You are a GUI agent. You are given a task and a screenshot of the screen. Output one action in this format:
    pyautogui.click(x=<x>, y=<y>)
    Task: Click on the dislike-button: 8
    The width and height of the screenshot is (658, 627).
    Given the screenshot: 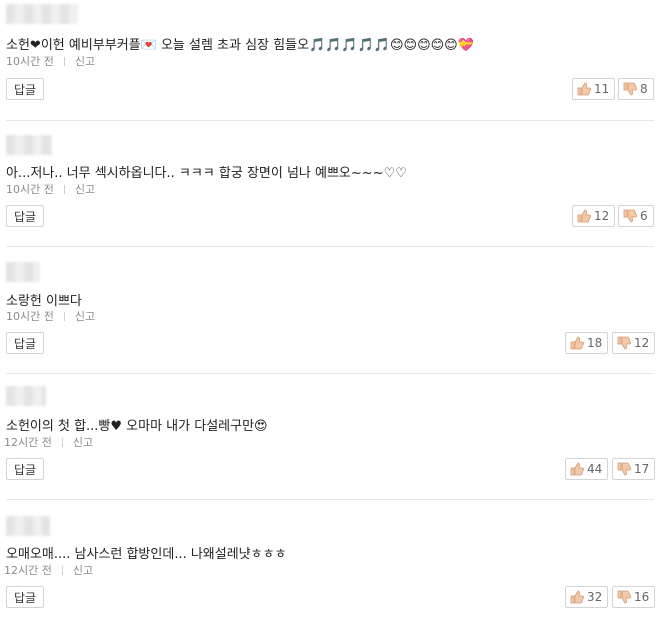 What is the action you would take?
    pyautogui.click(x=636, y=89)
    